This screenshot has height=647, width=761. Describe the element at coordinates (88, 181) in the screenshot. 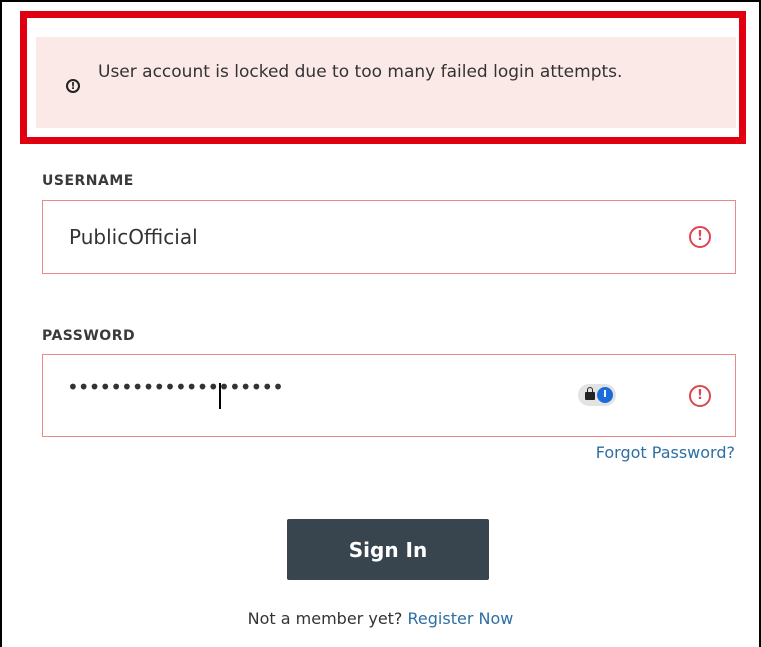

I see `username-label: USERNAME` at that location.